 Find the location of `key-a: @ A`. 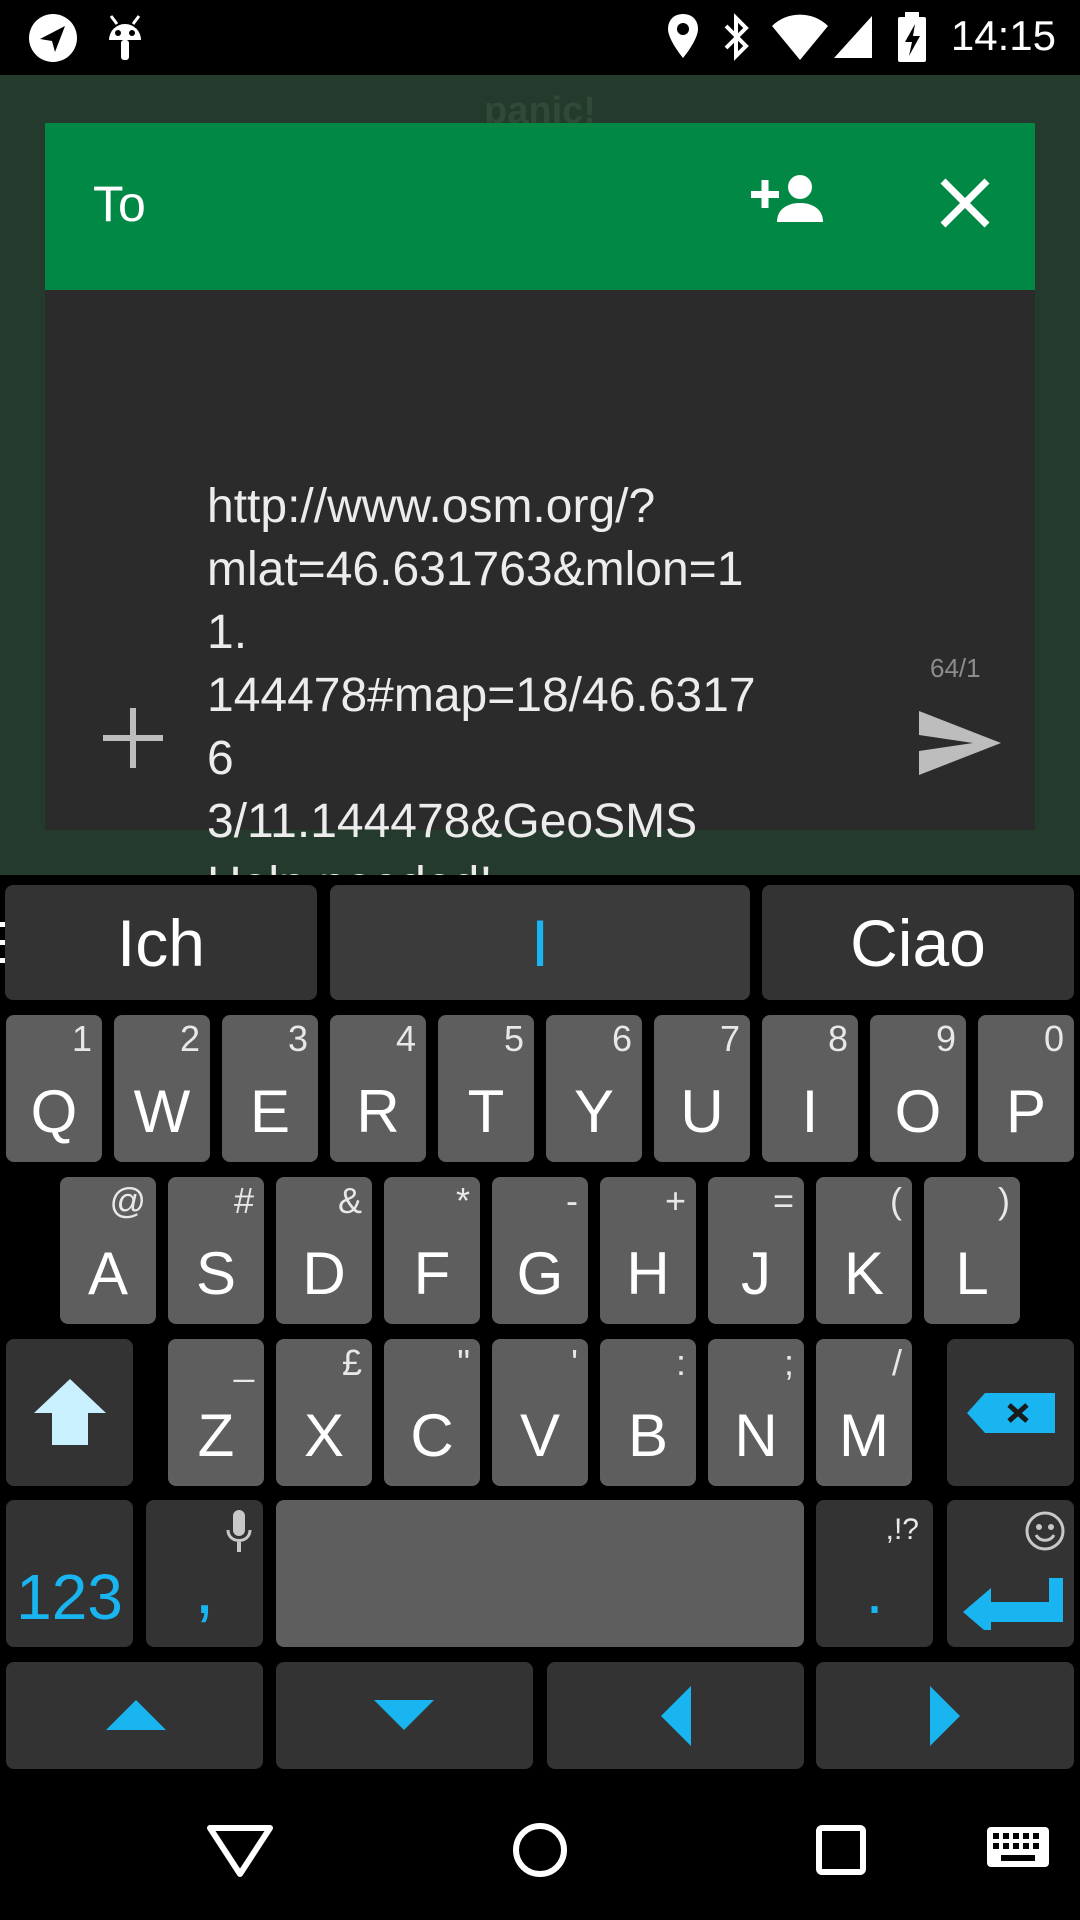

key-a: @ A is located at coordinates (108, 1250).